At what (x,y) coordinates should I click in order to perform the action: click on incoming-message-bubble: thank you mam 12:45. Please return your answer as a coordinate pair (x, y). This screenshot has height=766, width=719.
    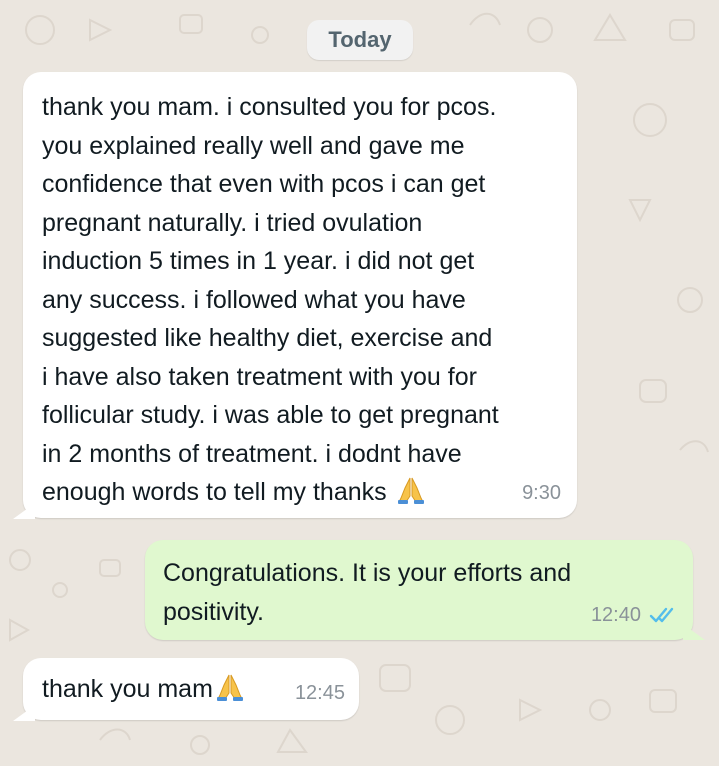
    Looking at the image, I should click on (186, 689).